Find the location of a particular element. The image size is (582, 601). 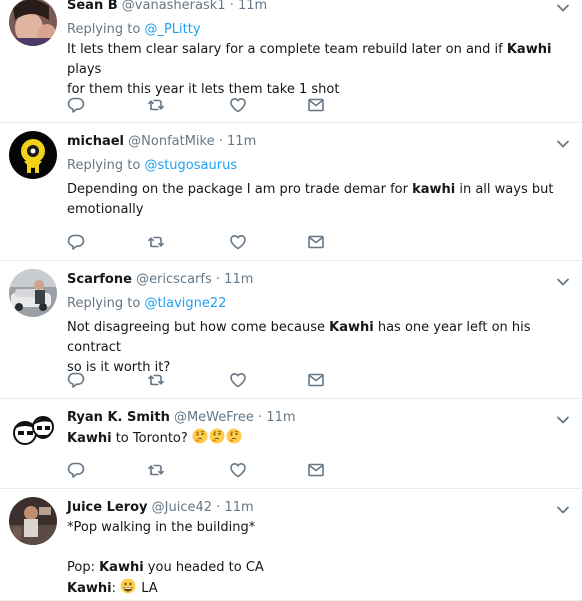

tweet-text-line: *Pop walking in the building* is located at coordinates (317, 528).